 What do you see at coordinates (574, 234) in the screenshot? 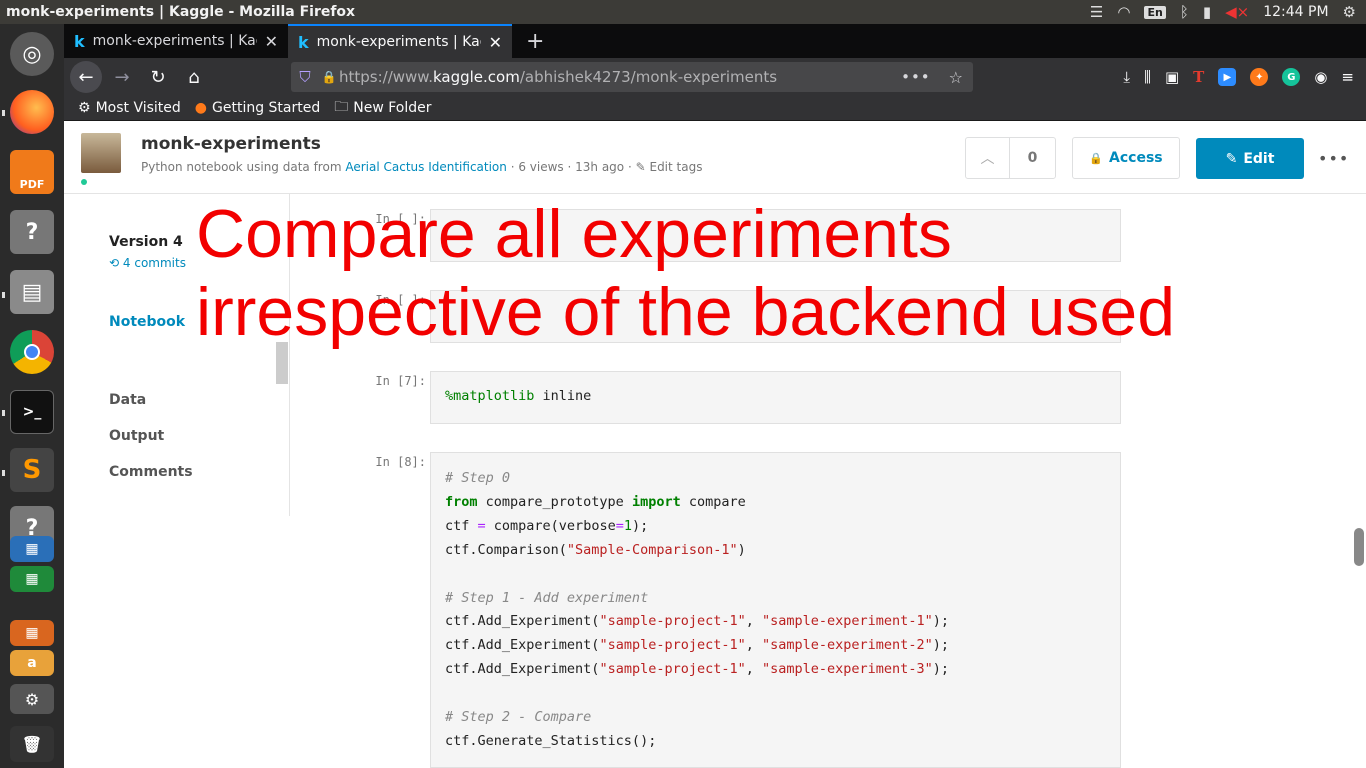
I see `overlay-line-1: Compare all experiments` at bounding box center [574, 234].